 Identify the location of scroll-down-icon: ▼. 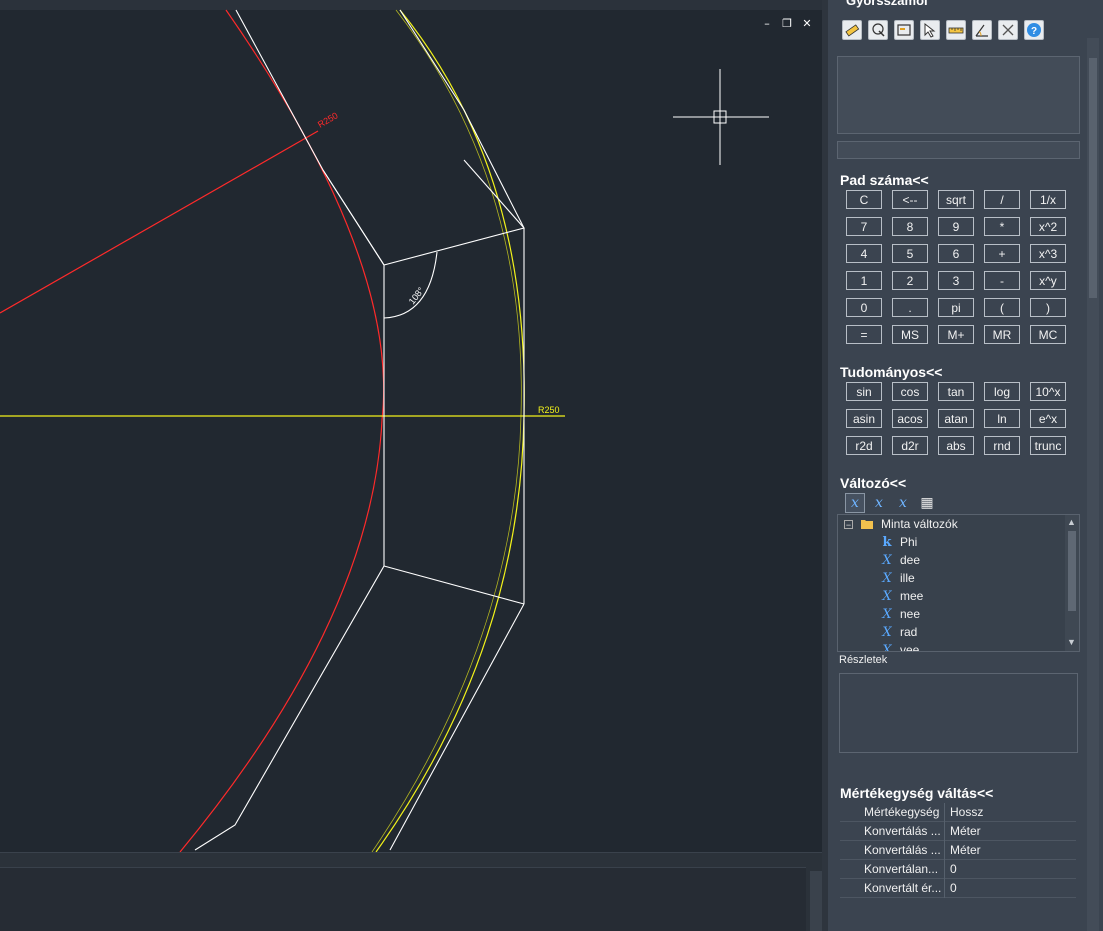
(1071, 642).